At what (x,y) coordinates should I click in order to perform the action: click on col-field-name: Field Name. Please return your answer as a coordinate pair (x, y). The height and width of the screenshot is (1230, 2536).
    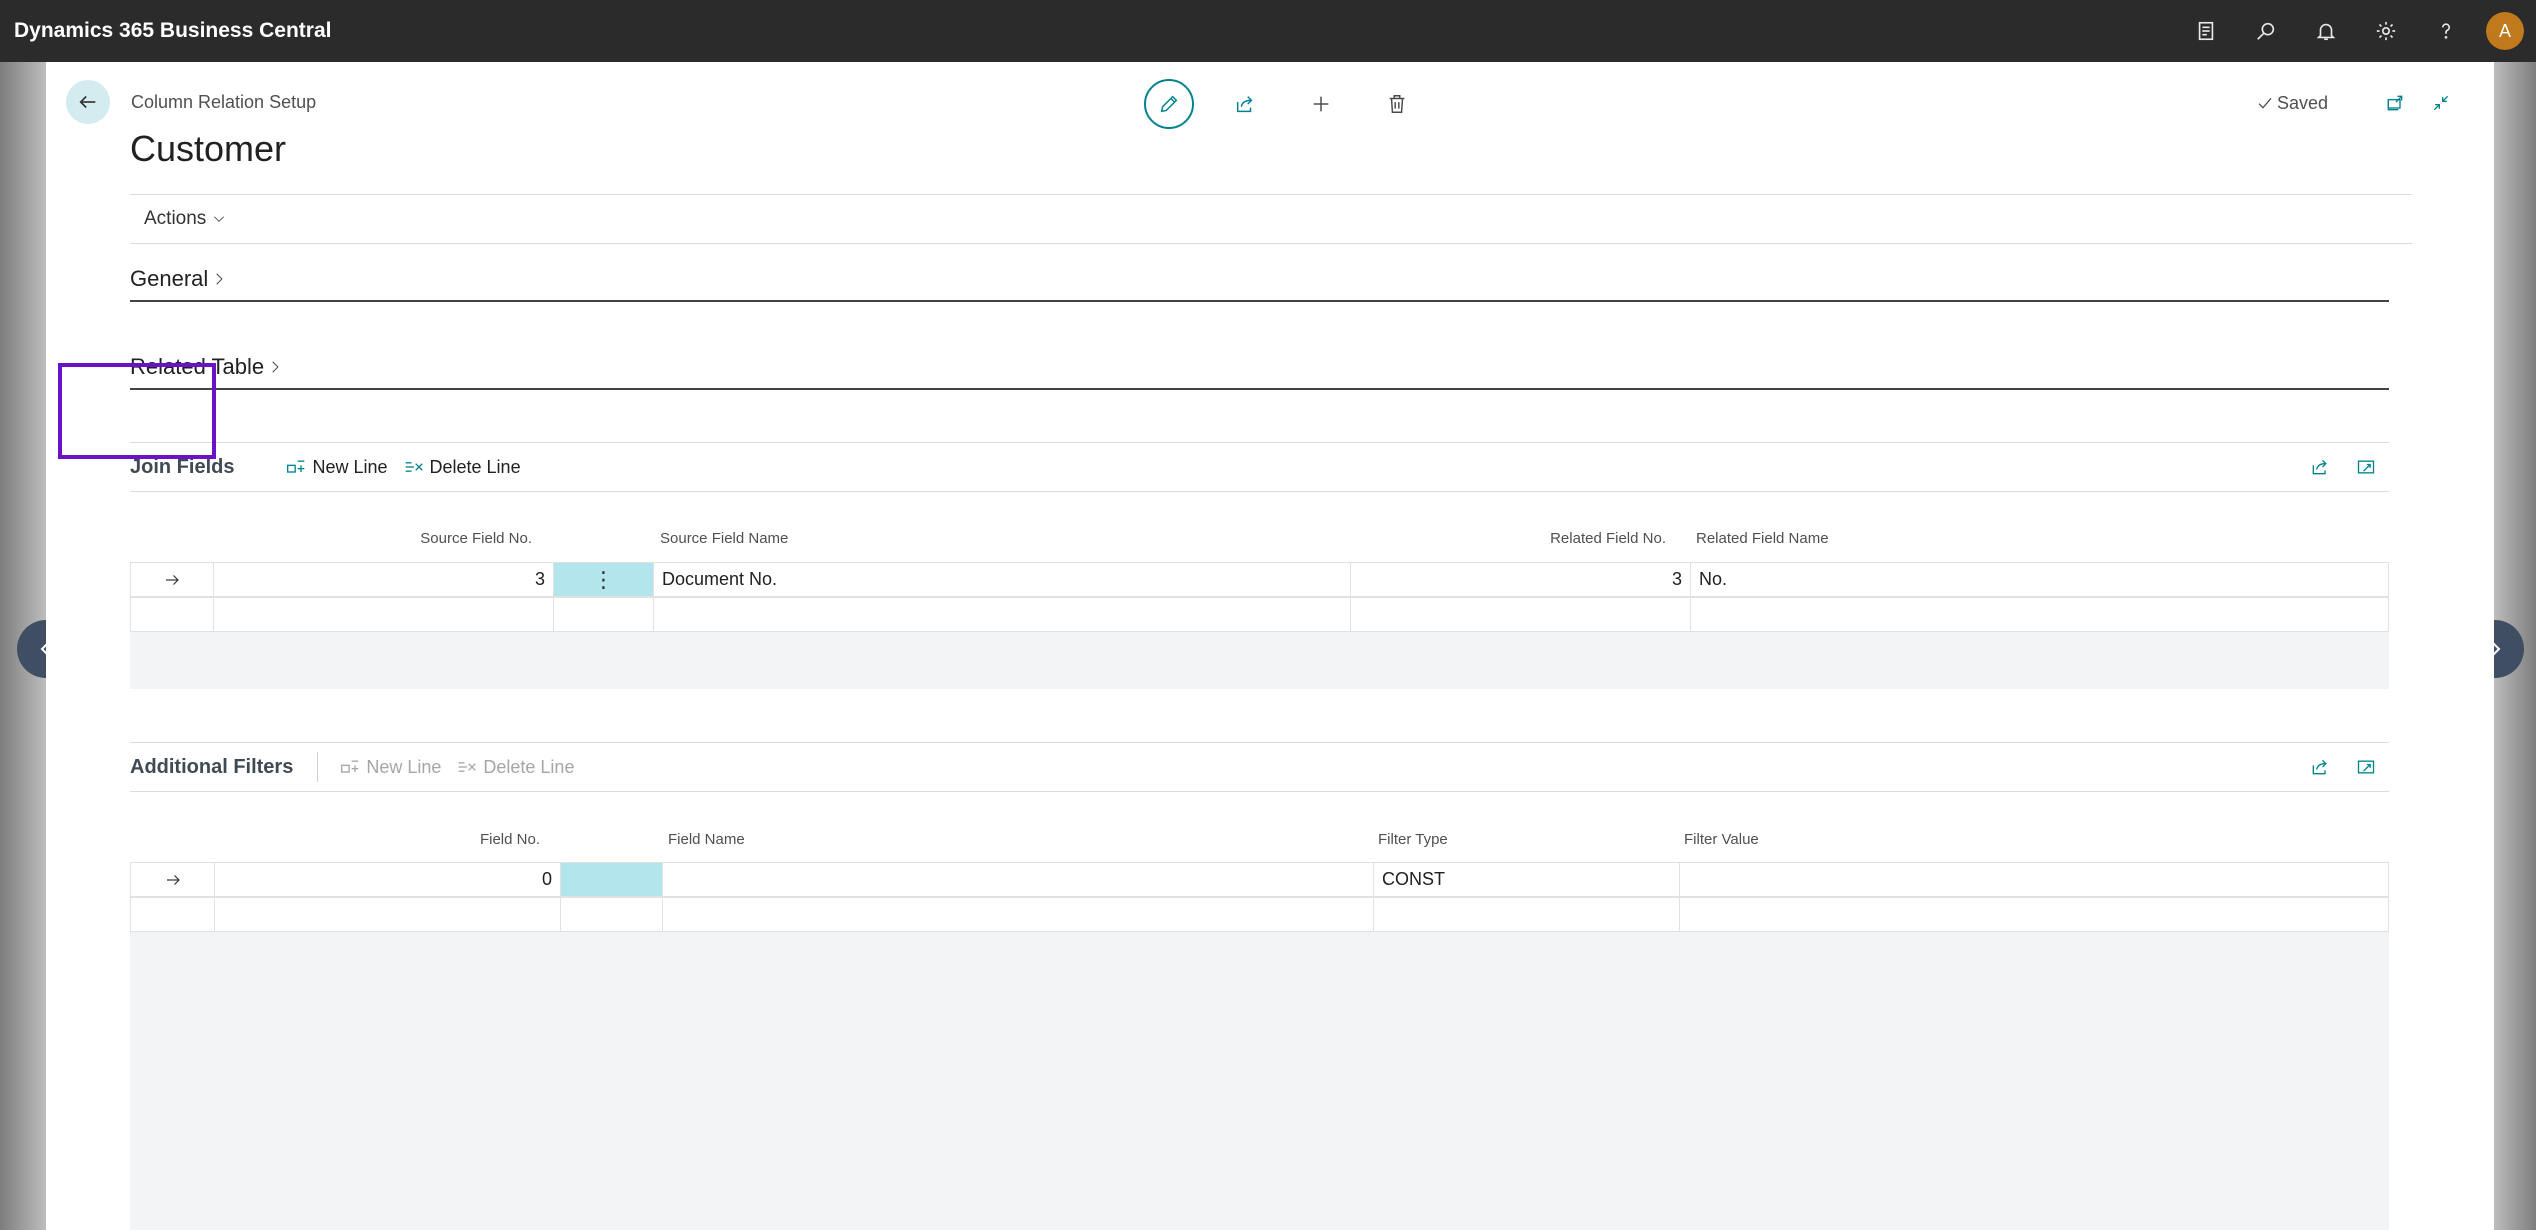
    Looking at the image, I should click on (706, 839).